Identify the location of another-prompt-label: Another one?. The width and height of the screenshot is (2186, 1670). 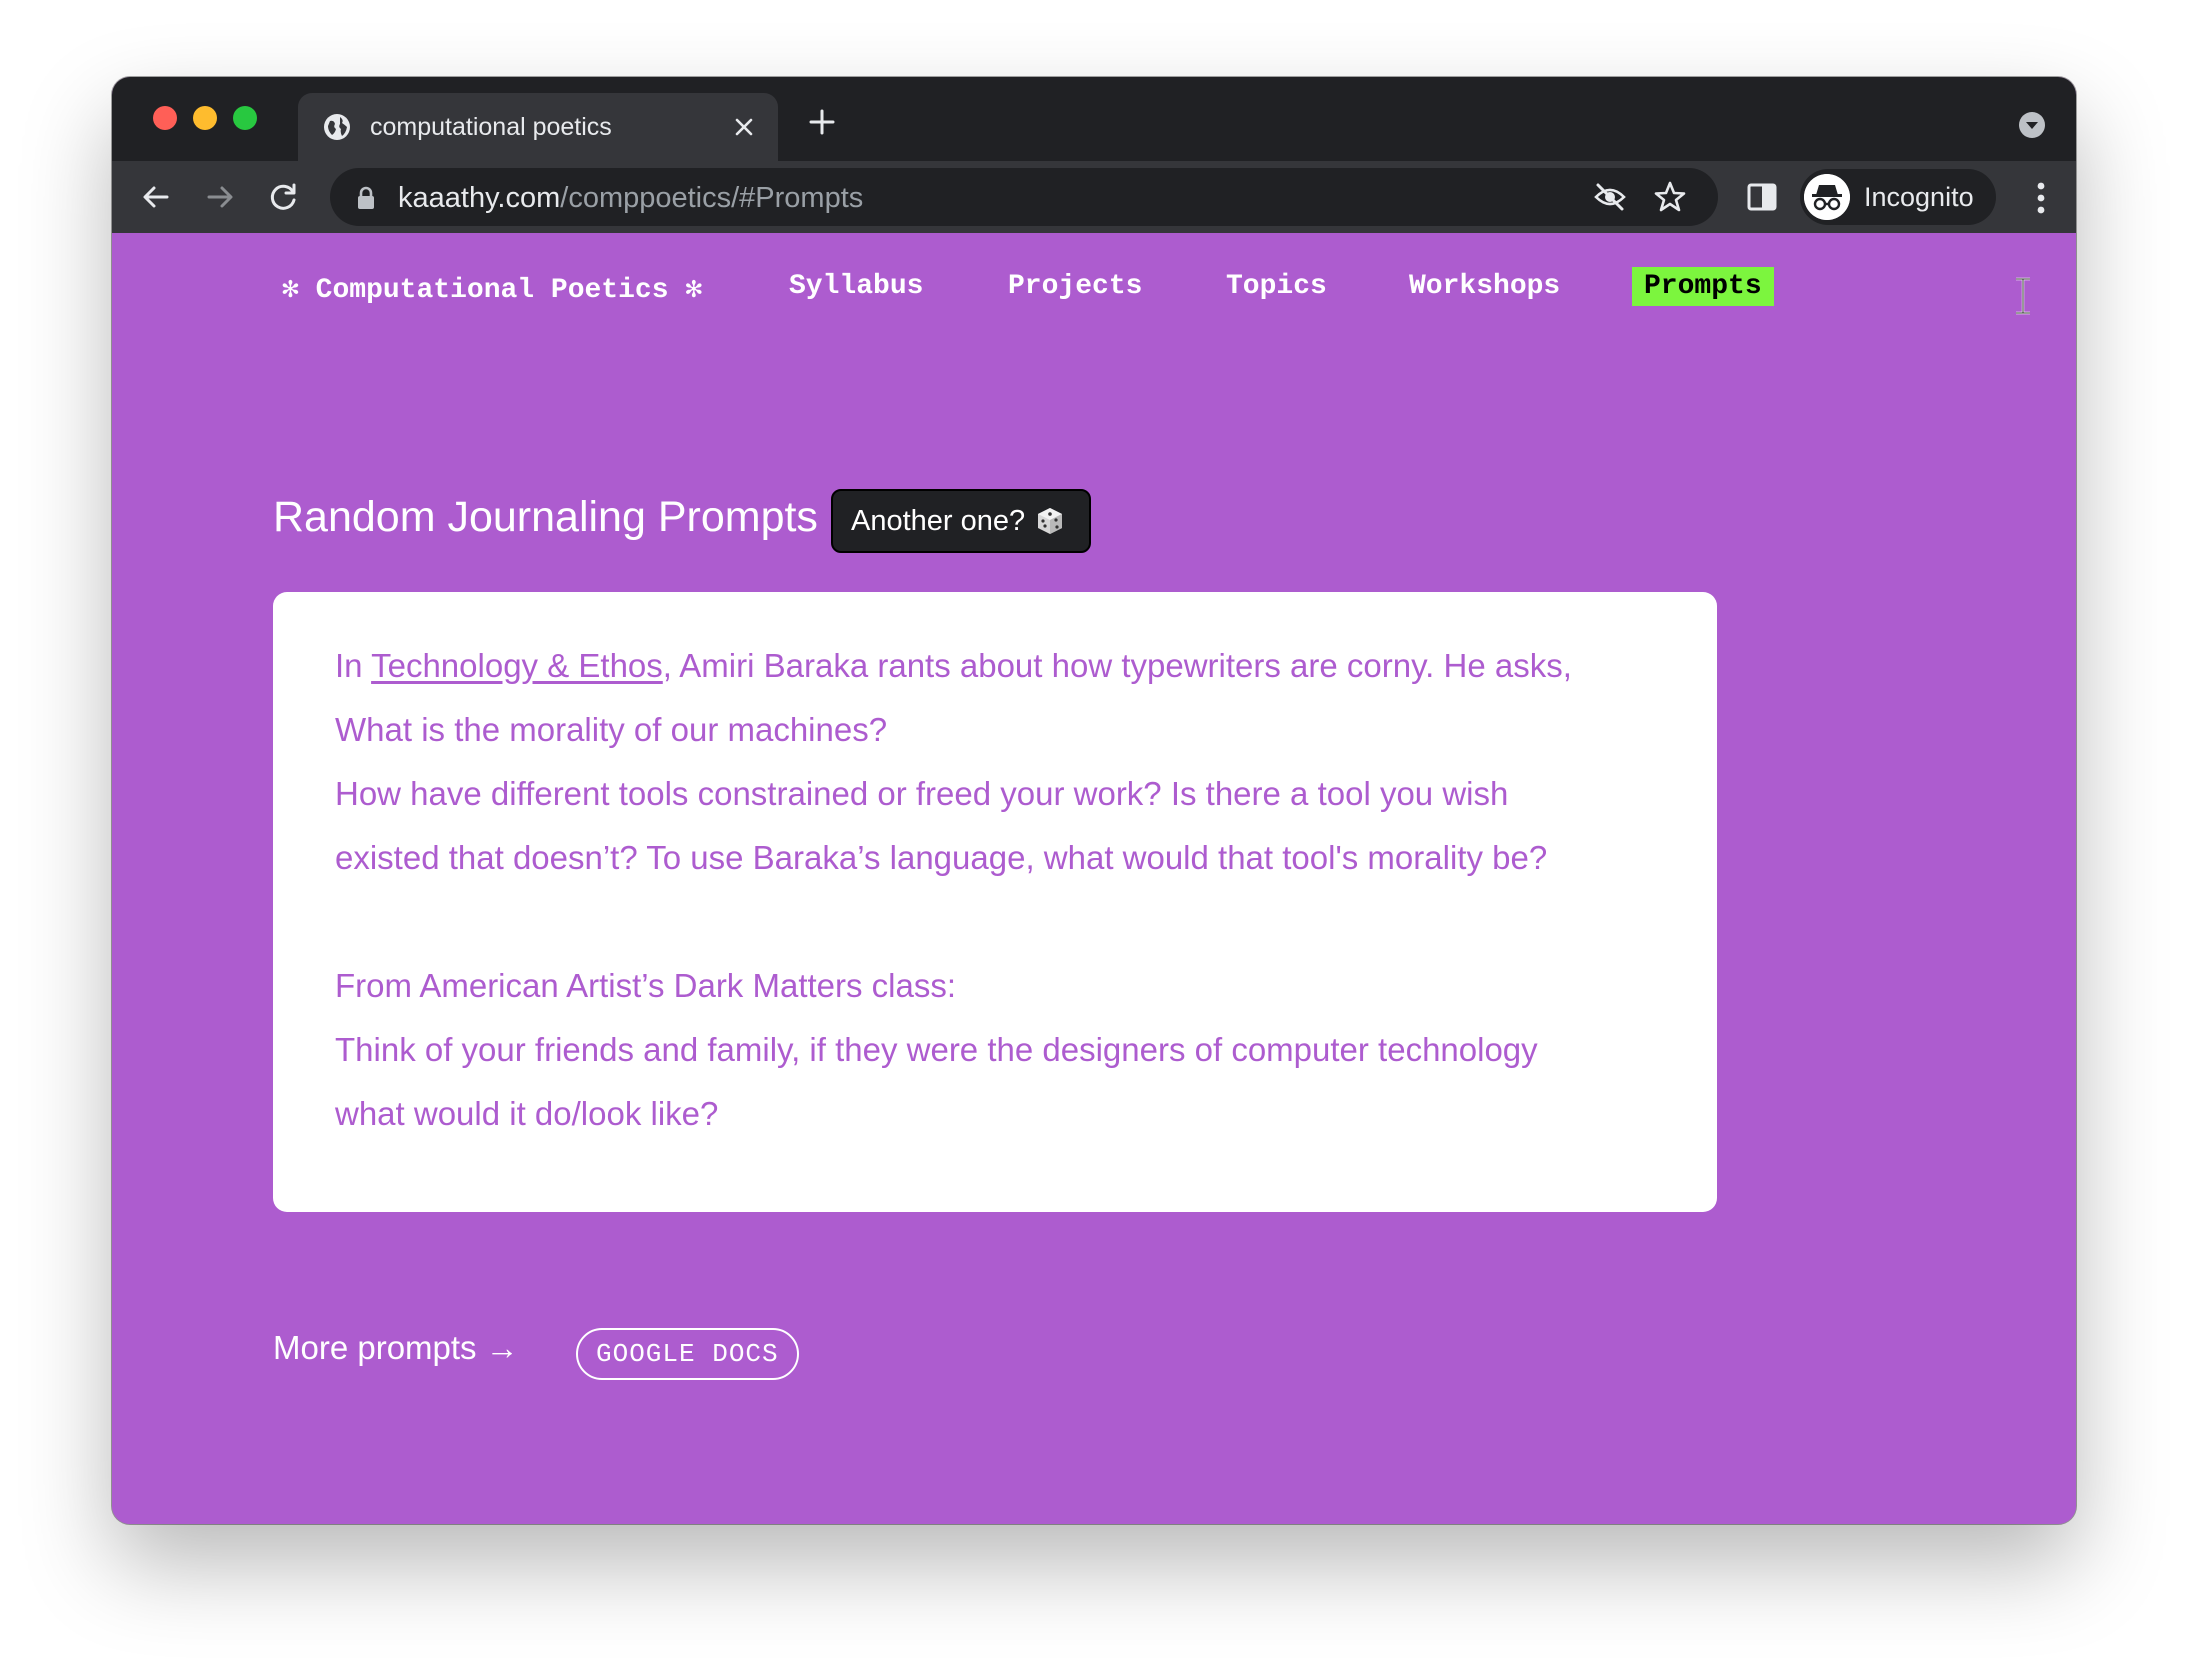
(938, 521).